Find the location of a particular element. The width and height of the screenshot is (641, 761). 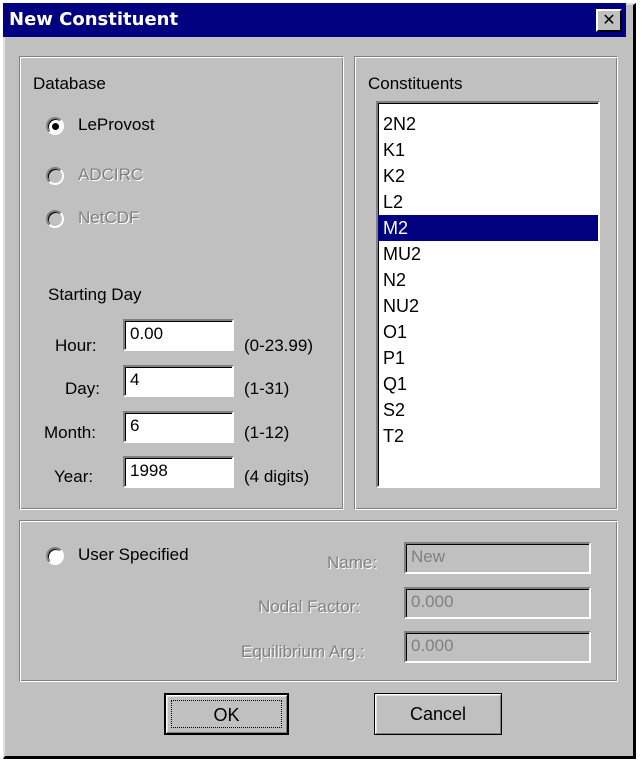

name-label: Name: is located at coordinates (352, 562).